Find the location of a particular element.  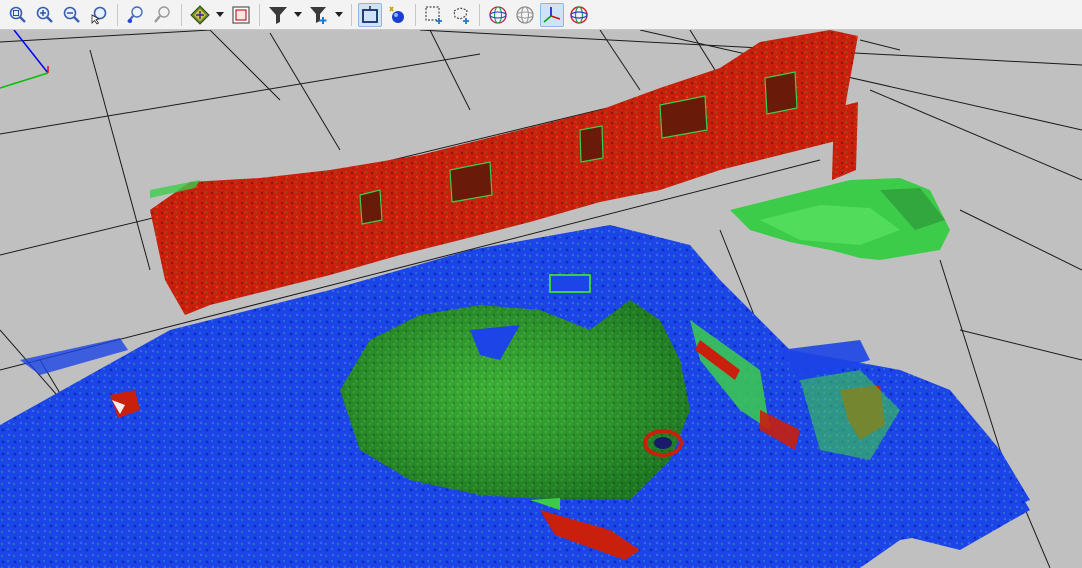

axis-triad is located at coordinates (24, 59).